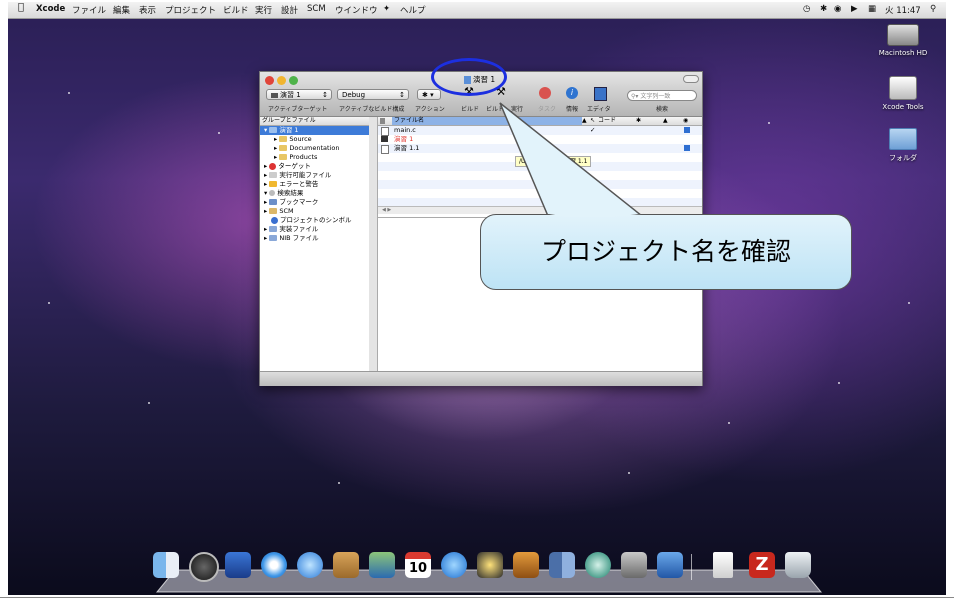 The width and height of the screenshot is (954, 602). I want to click on spaces-icon, so click(562, 565).